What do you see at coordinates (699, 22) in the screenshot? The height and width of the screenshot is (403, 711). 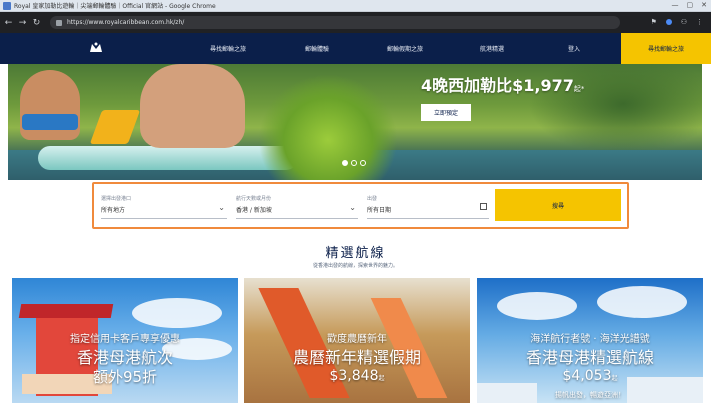 I see `menu-icon: ⋮` at bounding box center [699, 22].